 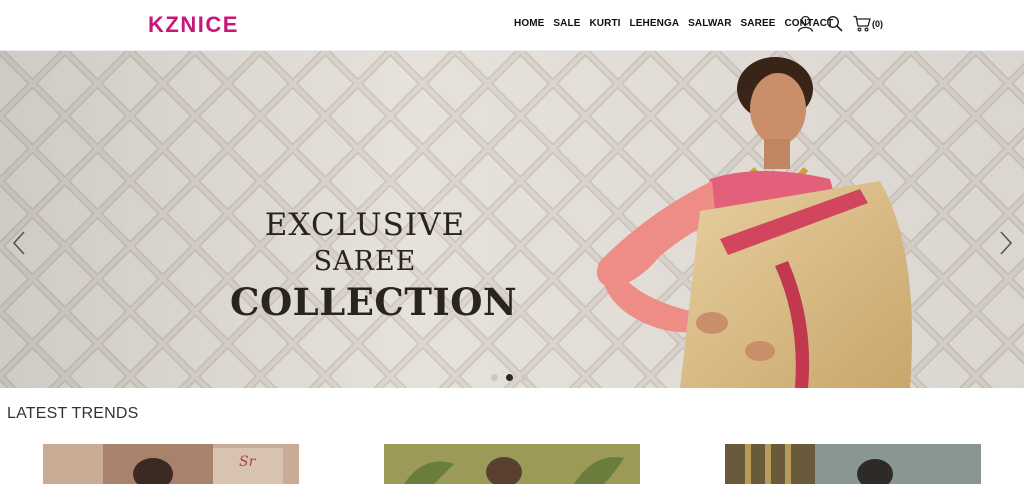 What do you see at coordinates (529, 23) in the screenshot?
I see `nav-home: HOME` at bounding box center [529, 23].